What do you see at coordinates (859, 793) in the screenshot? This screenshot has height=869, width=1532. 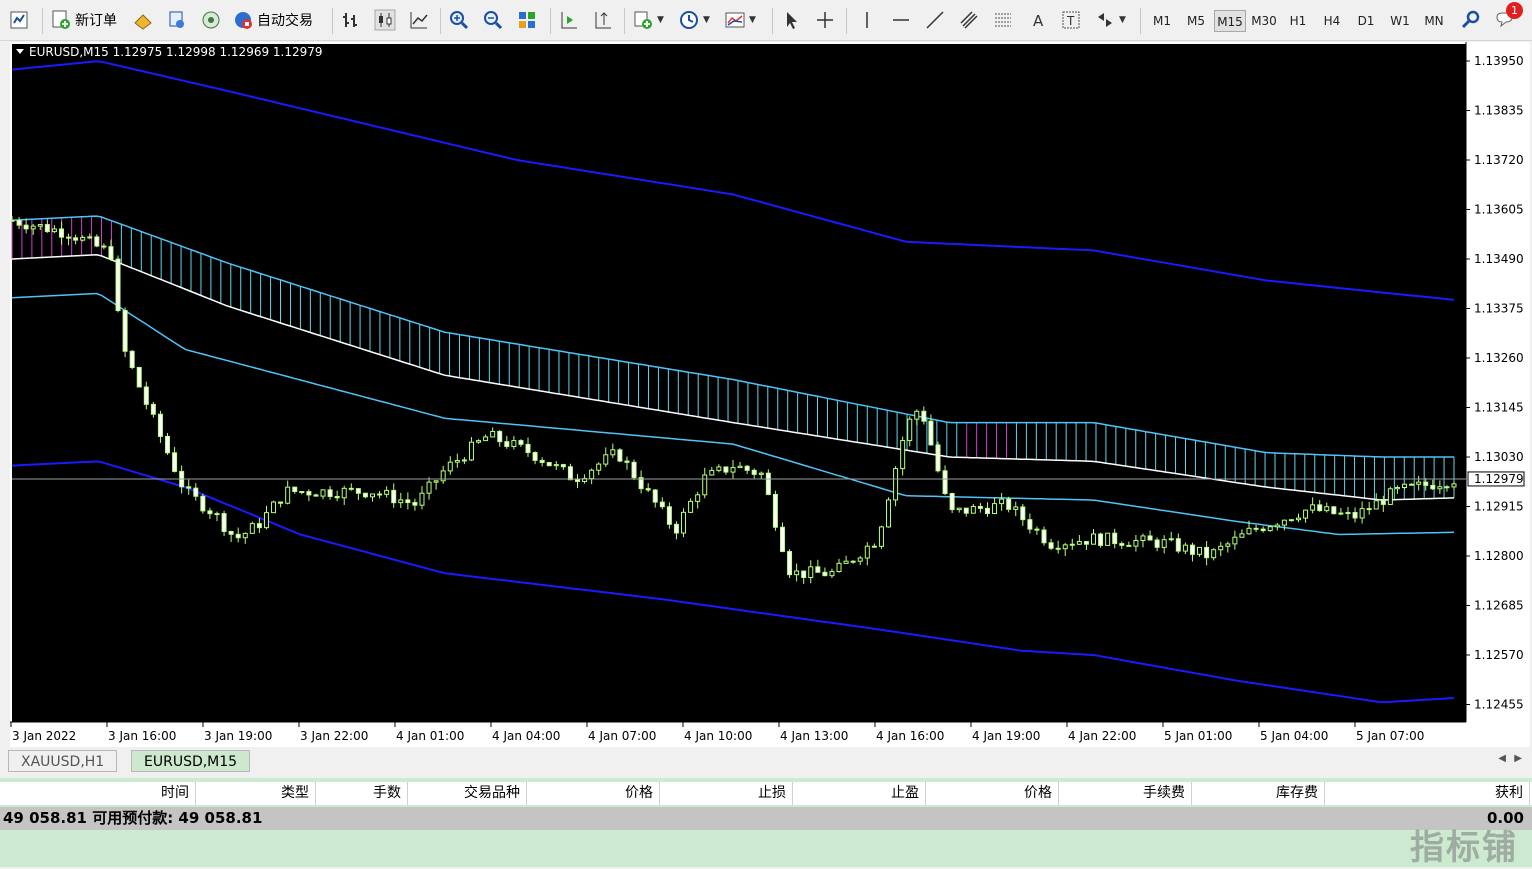 I see `column-header: 止盈` at bounding box center [859, 793].